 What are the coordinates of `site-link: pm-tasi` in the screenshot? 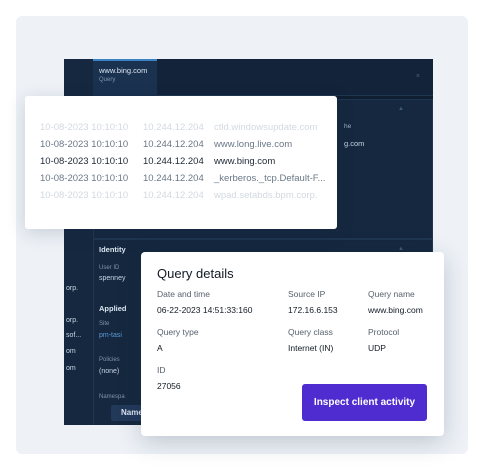 It's located at (110, 335).